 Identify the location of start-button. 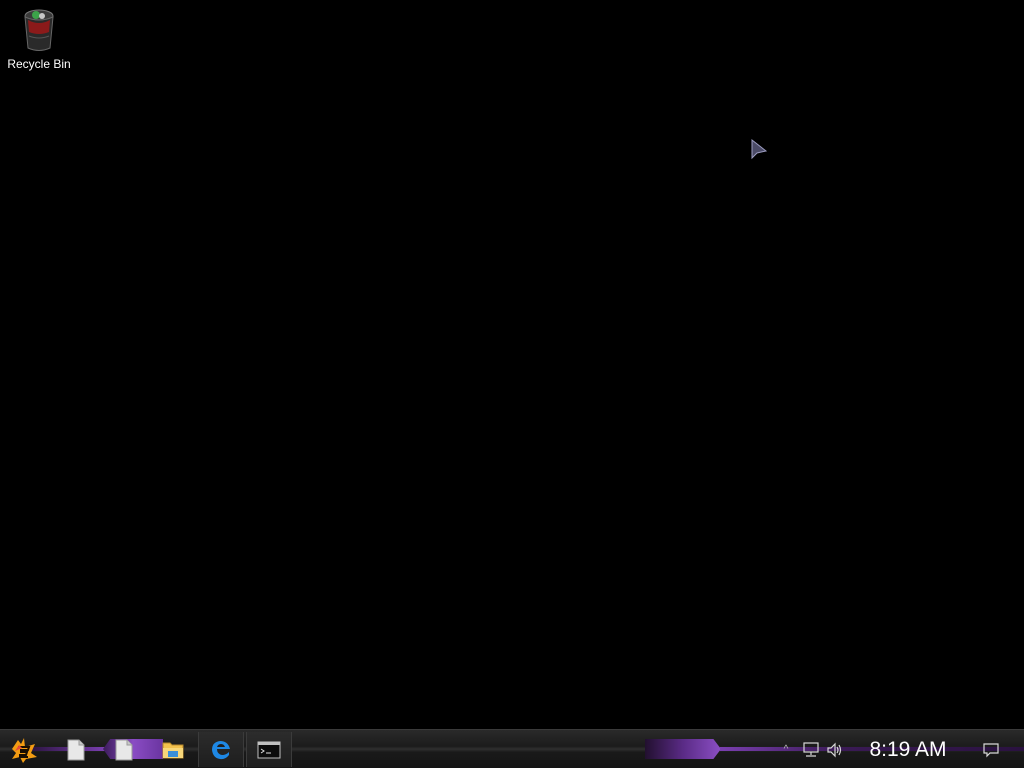
(24, 749).